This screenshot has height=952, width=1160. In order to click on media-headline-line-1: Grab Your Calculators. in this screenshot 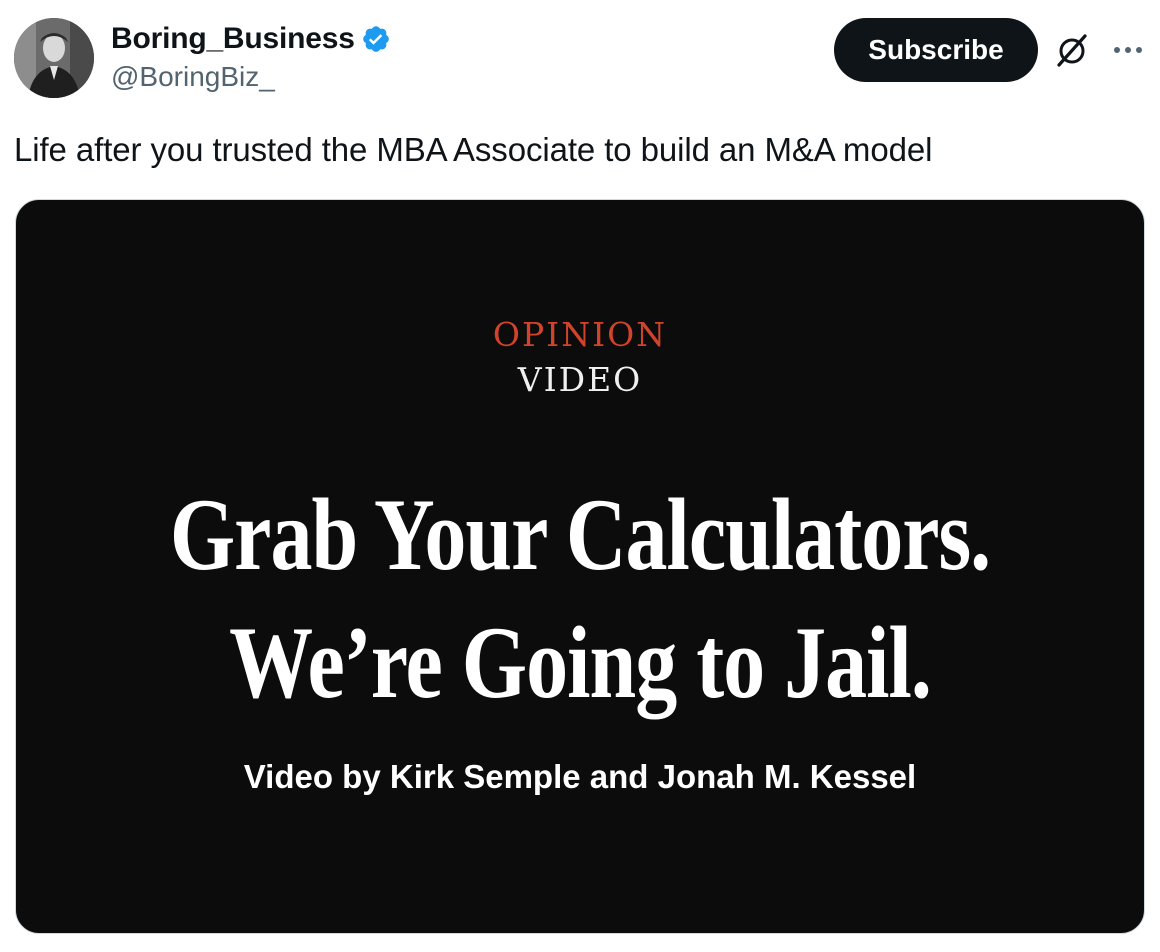, I will do `click(580, 535)`.